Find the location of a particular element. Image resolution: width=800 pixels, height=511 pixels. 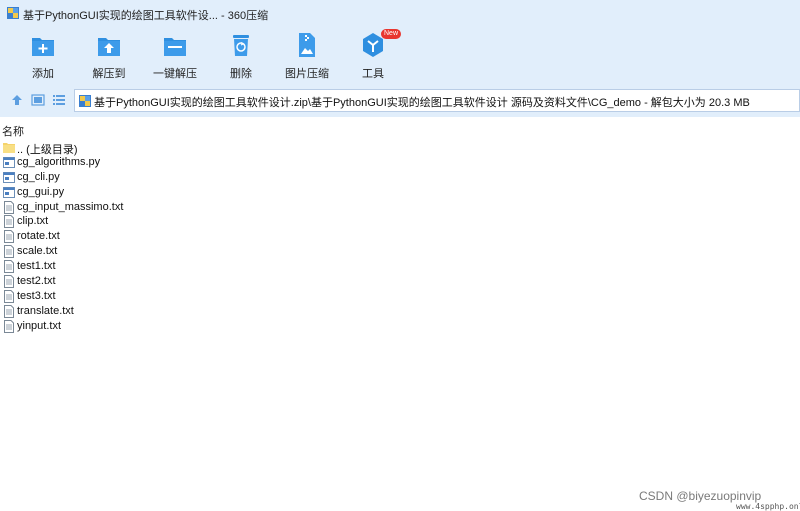

image-compress-button: 图片压缩 is located at coordinates (307, 57).